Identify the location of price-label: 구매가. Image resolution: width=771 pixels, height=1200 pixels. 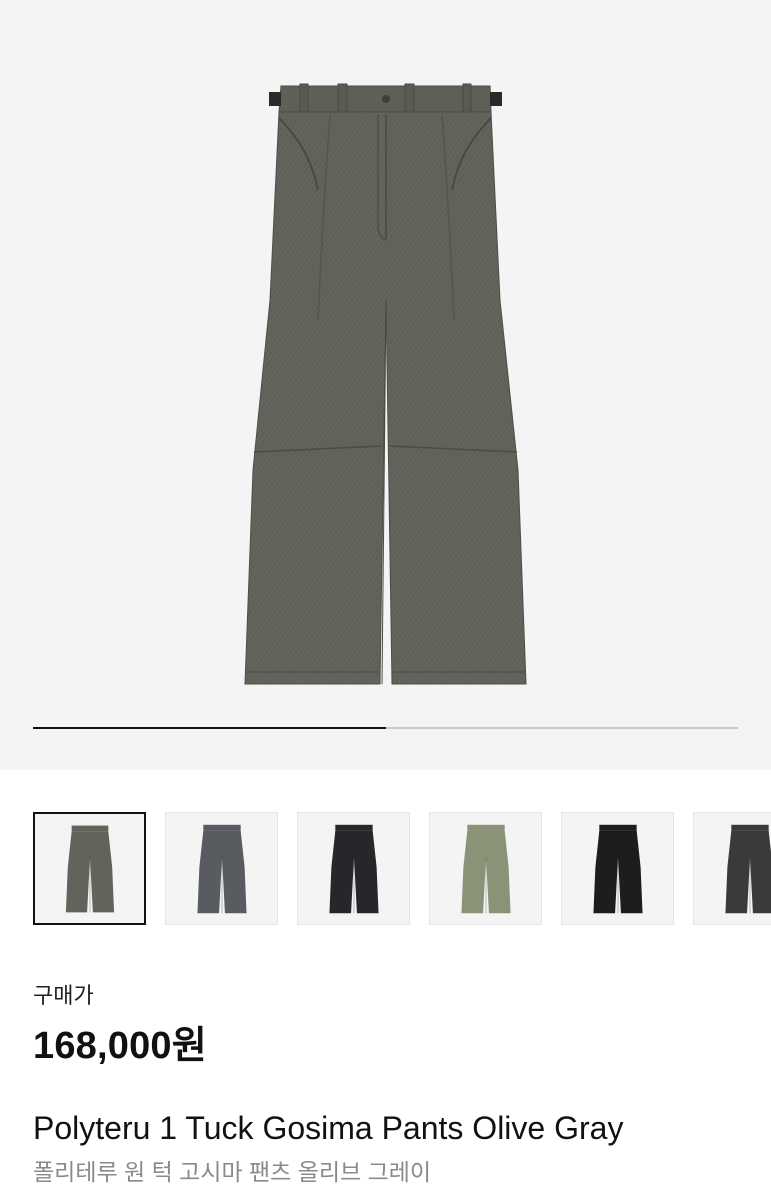
(63, 995).